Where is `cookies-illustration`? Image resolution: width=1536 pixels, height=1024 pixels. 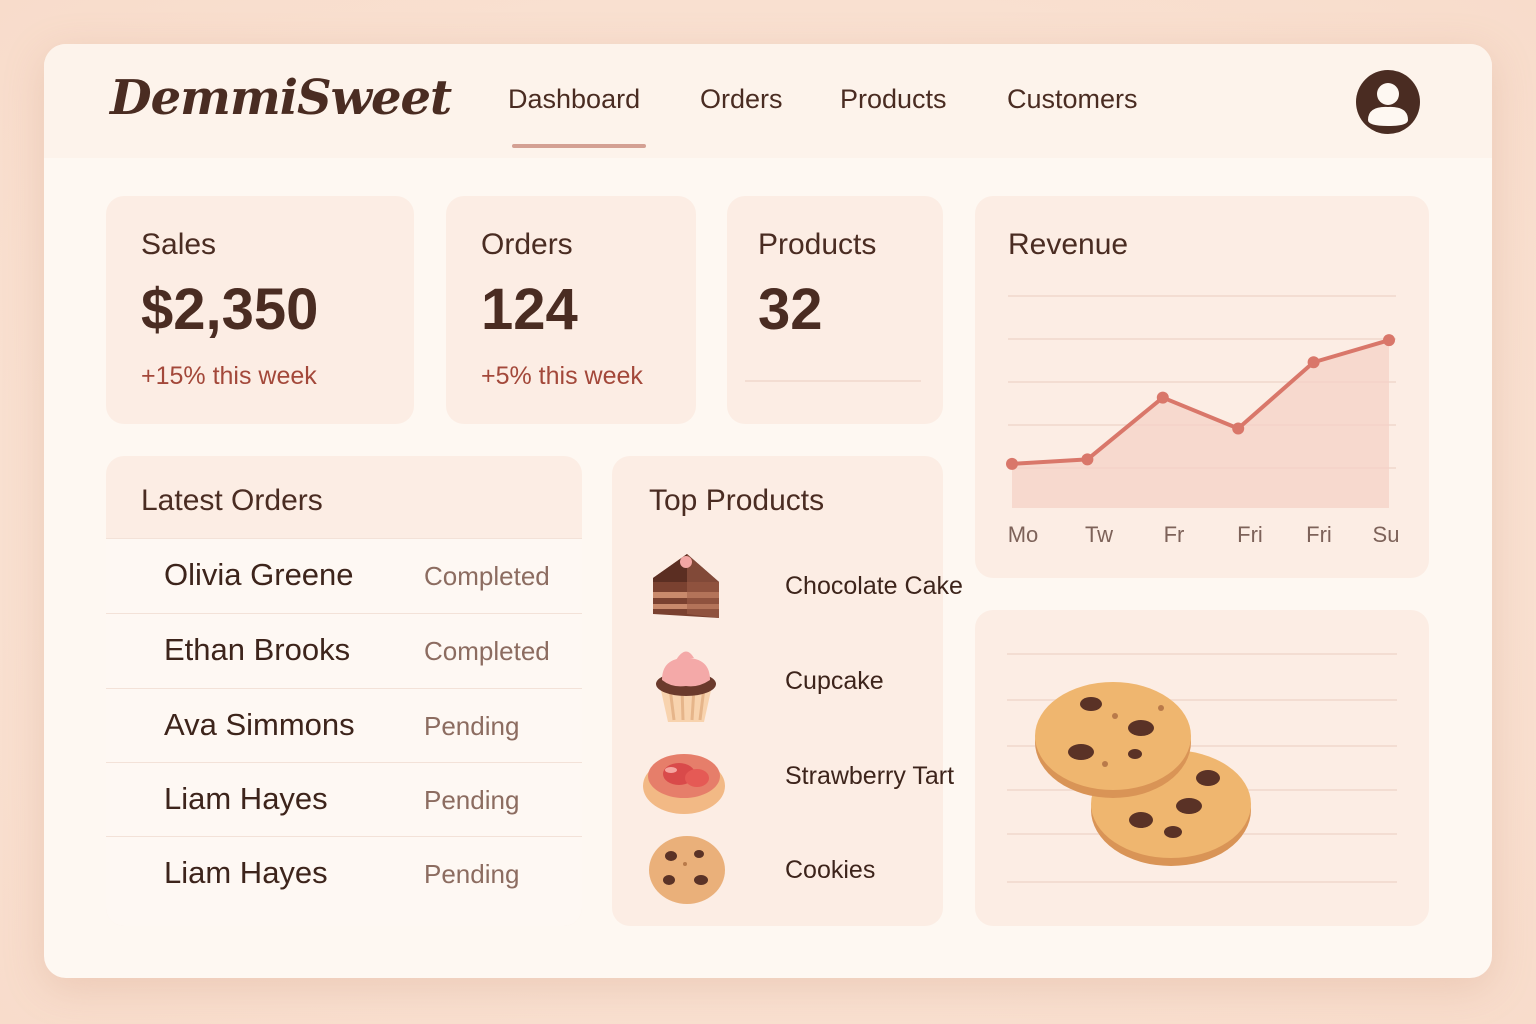
cookies-illustration is located at coordinates (1202, 768).